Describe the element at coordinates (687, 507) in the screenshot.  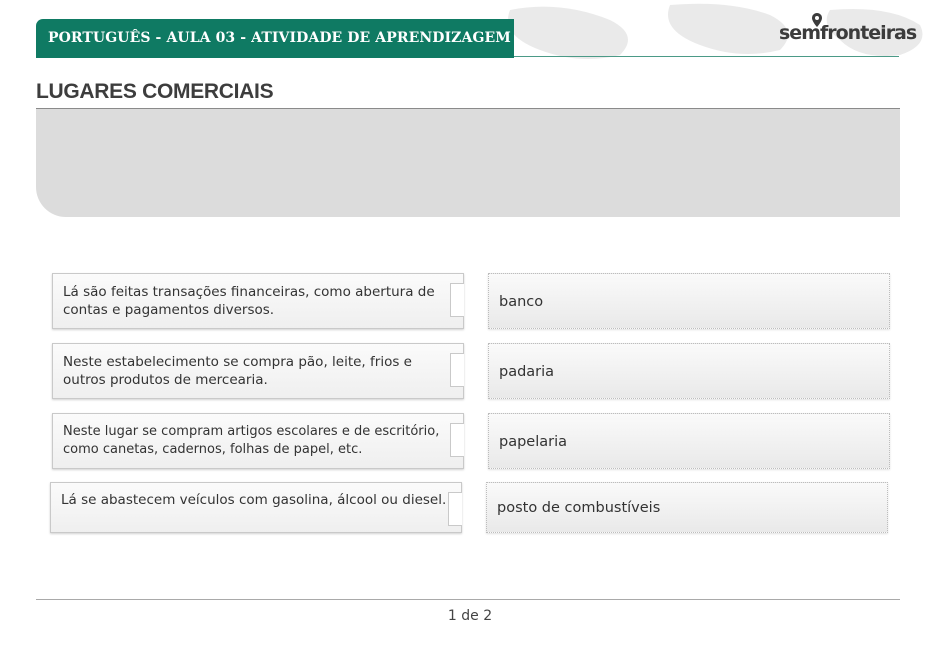
I see `answer-card: posto de combustíveis` at that location.